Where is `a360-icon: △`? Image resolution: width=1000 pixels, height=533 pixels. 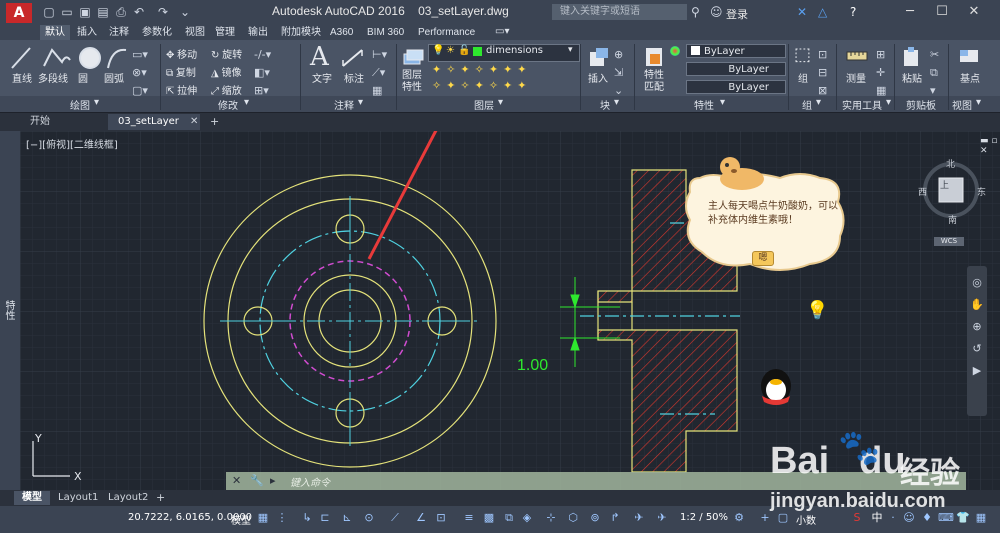 a360-icon: △ is located at coordinates (822, 12).